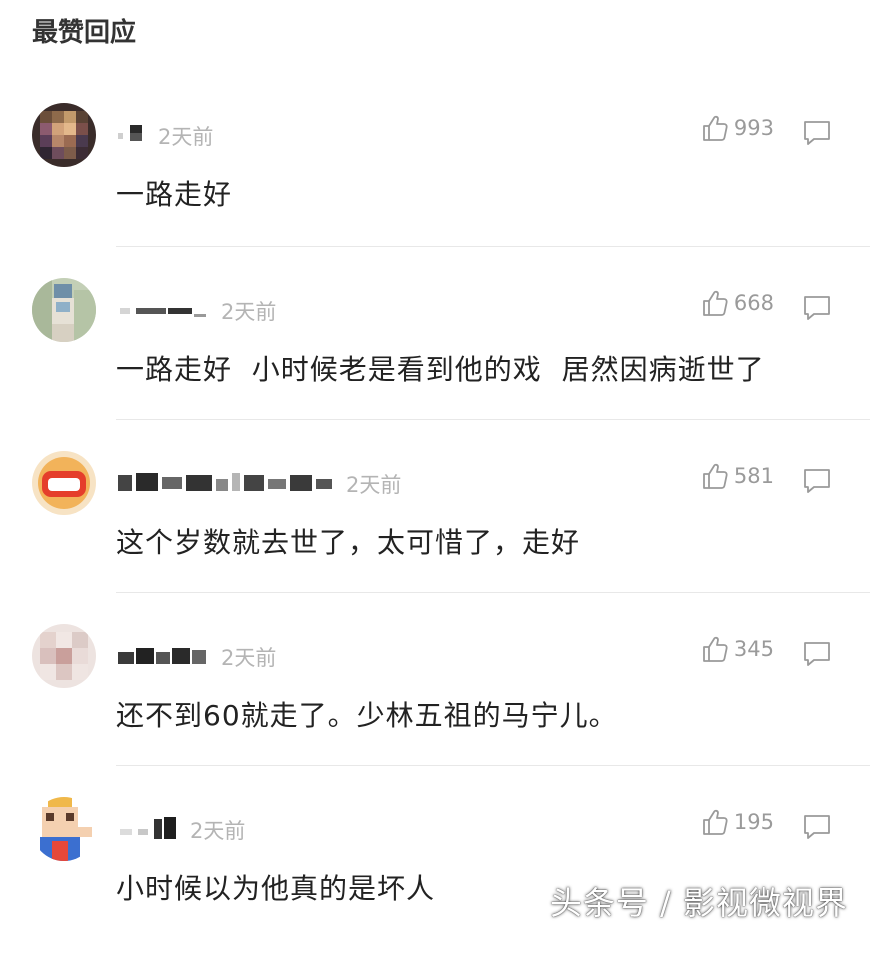  I want to click on like-button: 993, so click(737, 128).